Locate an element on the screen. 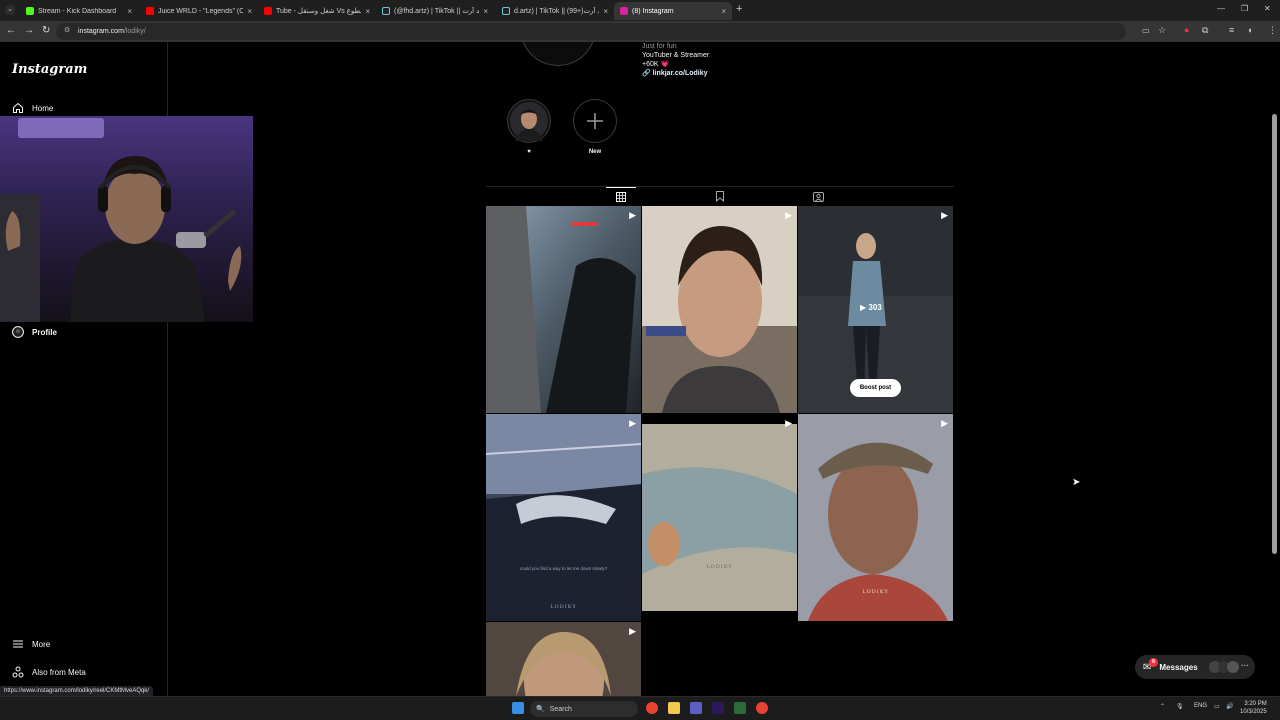 Image resolution: width=1280 pixels, height=720 pixels. url-host: instagram.com is located at coordinates (101, 31).